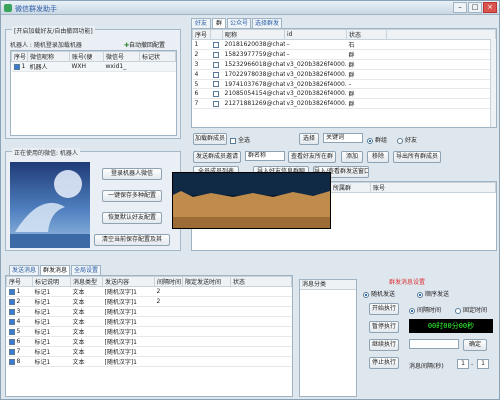 The width and height of the screenshot is (500, 400). Describe the element at coordinates (475, 7) in the screenshot. I see `maximize-button: □` at that location.